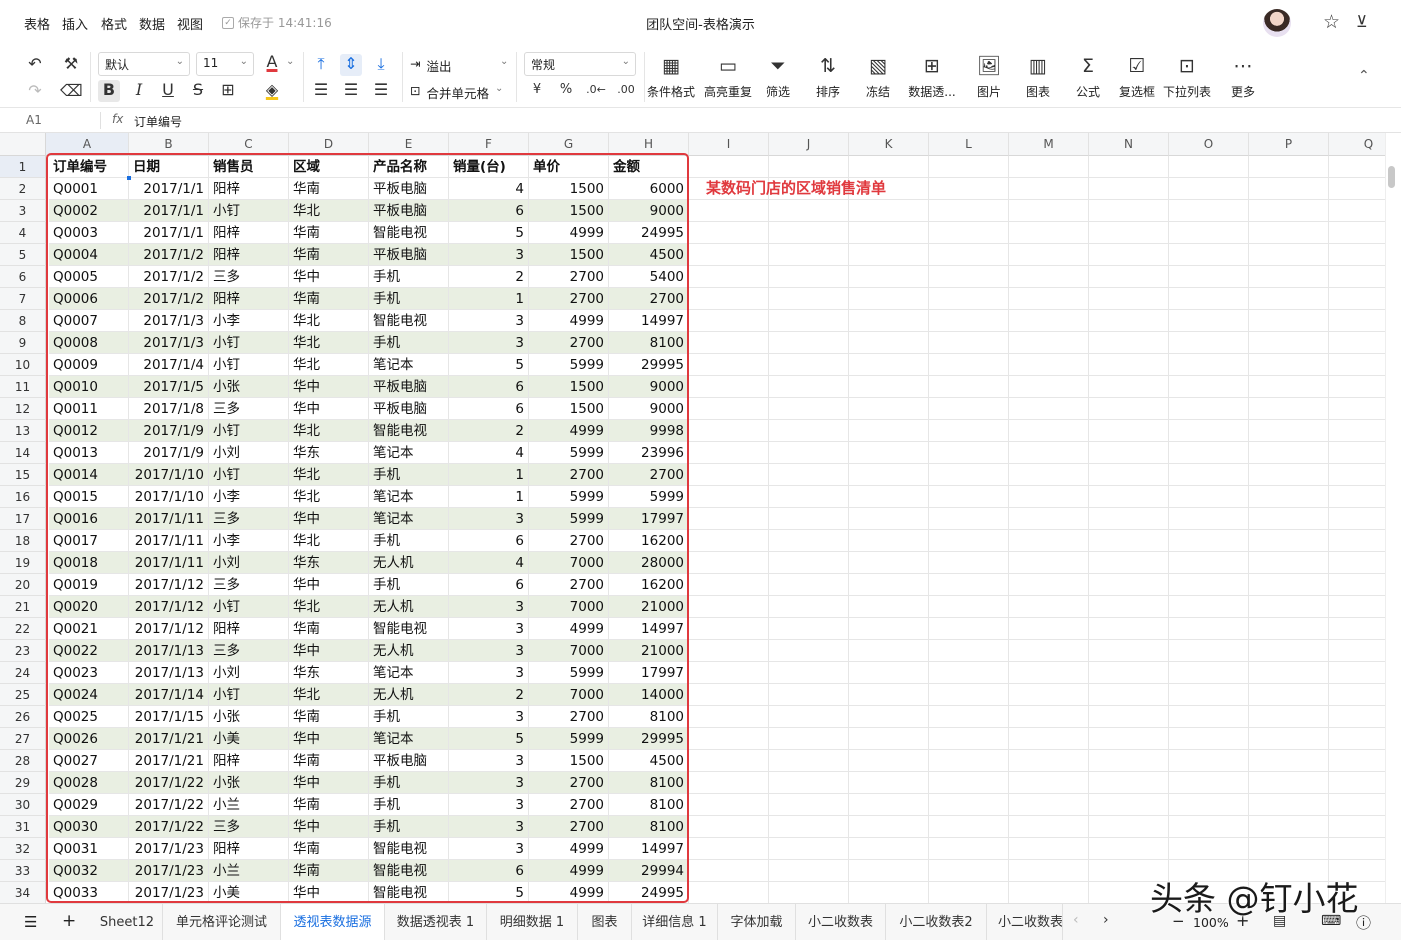 Image resolution: width=1401 pixels, height=940 pixels. Describe the element at coordinates (89, 189) in the screenshot. I see `data-cell: Q0001` at that location.